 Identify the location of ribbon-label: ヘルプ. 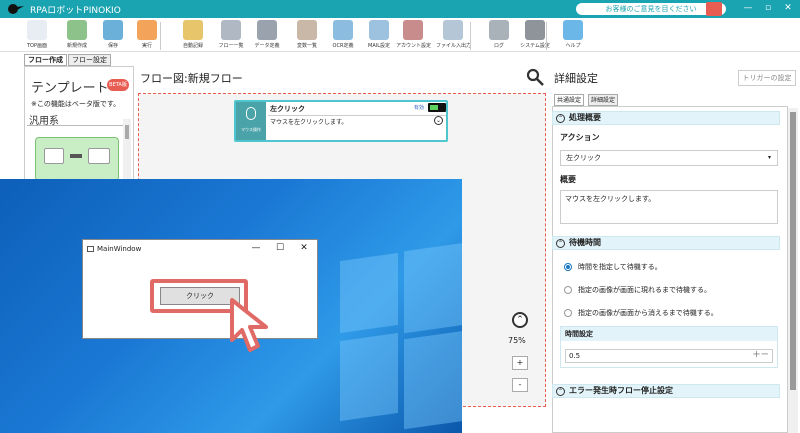
(573, 46).